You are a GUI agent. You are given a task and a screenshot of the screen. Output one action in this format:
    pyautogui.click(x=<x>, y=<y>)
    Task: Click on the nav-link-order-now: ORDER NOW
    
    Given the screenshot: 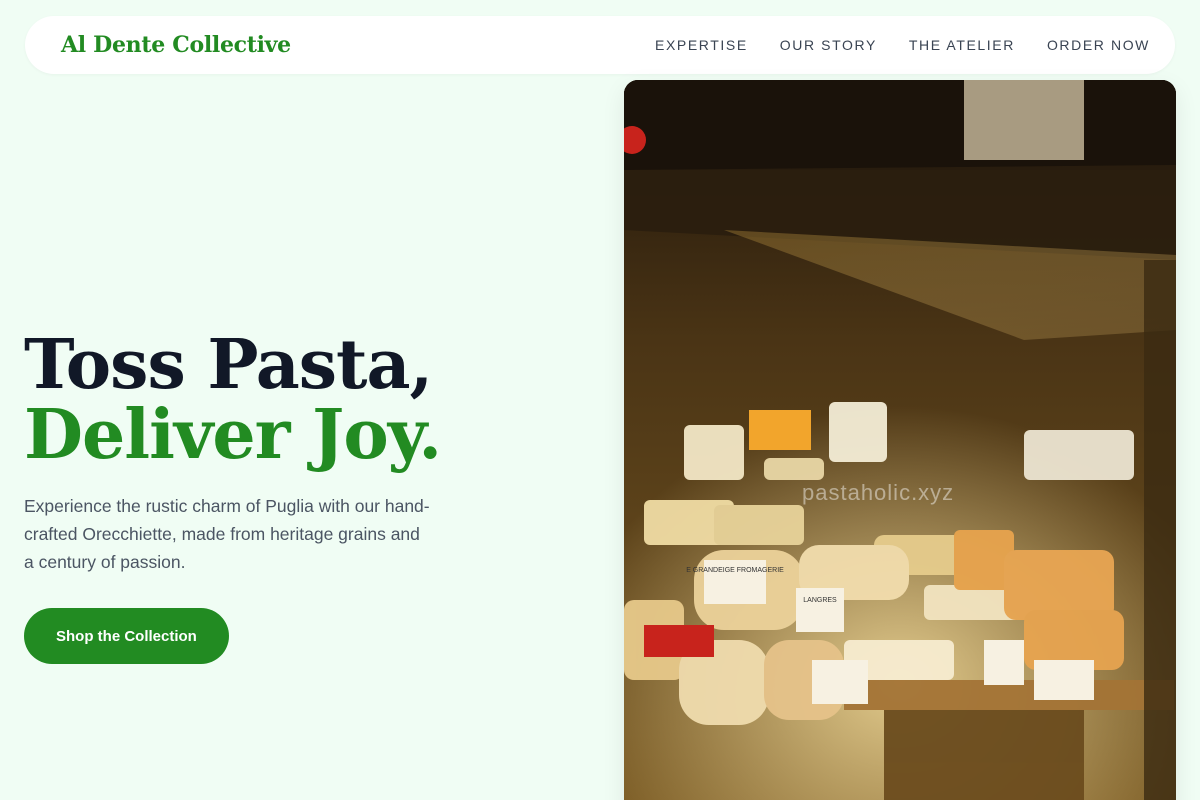 What is the action you would take?
    pyautogui.click(x=1098, y=45)
    